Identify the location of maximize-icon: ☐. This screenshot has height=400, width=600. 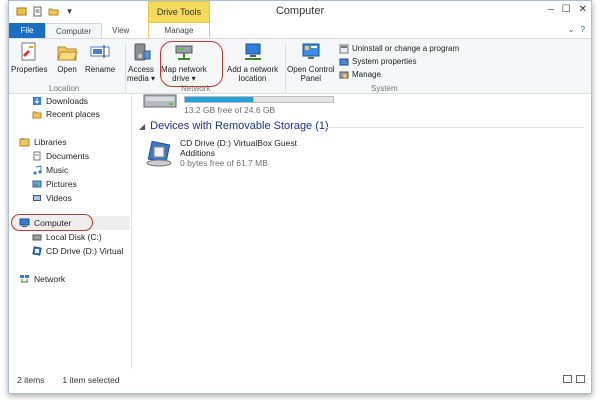
(566, 9).